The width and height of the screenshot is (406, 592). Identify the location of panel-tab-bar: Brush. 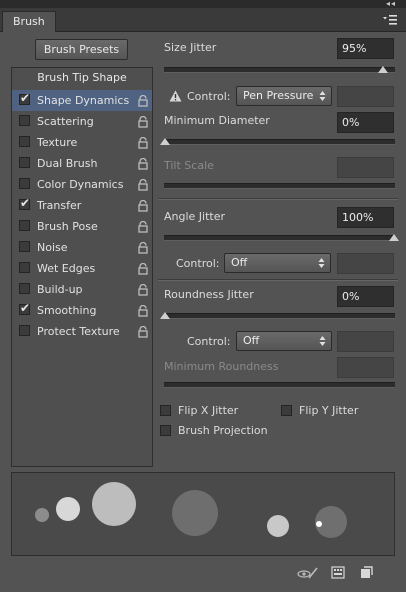
(203, 20).